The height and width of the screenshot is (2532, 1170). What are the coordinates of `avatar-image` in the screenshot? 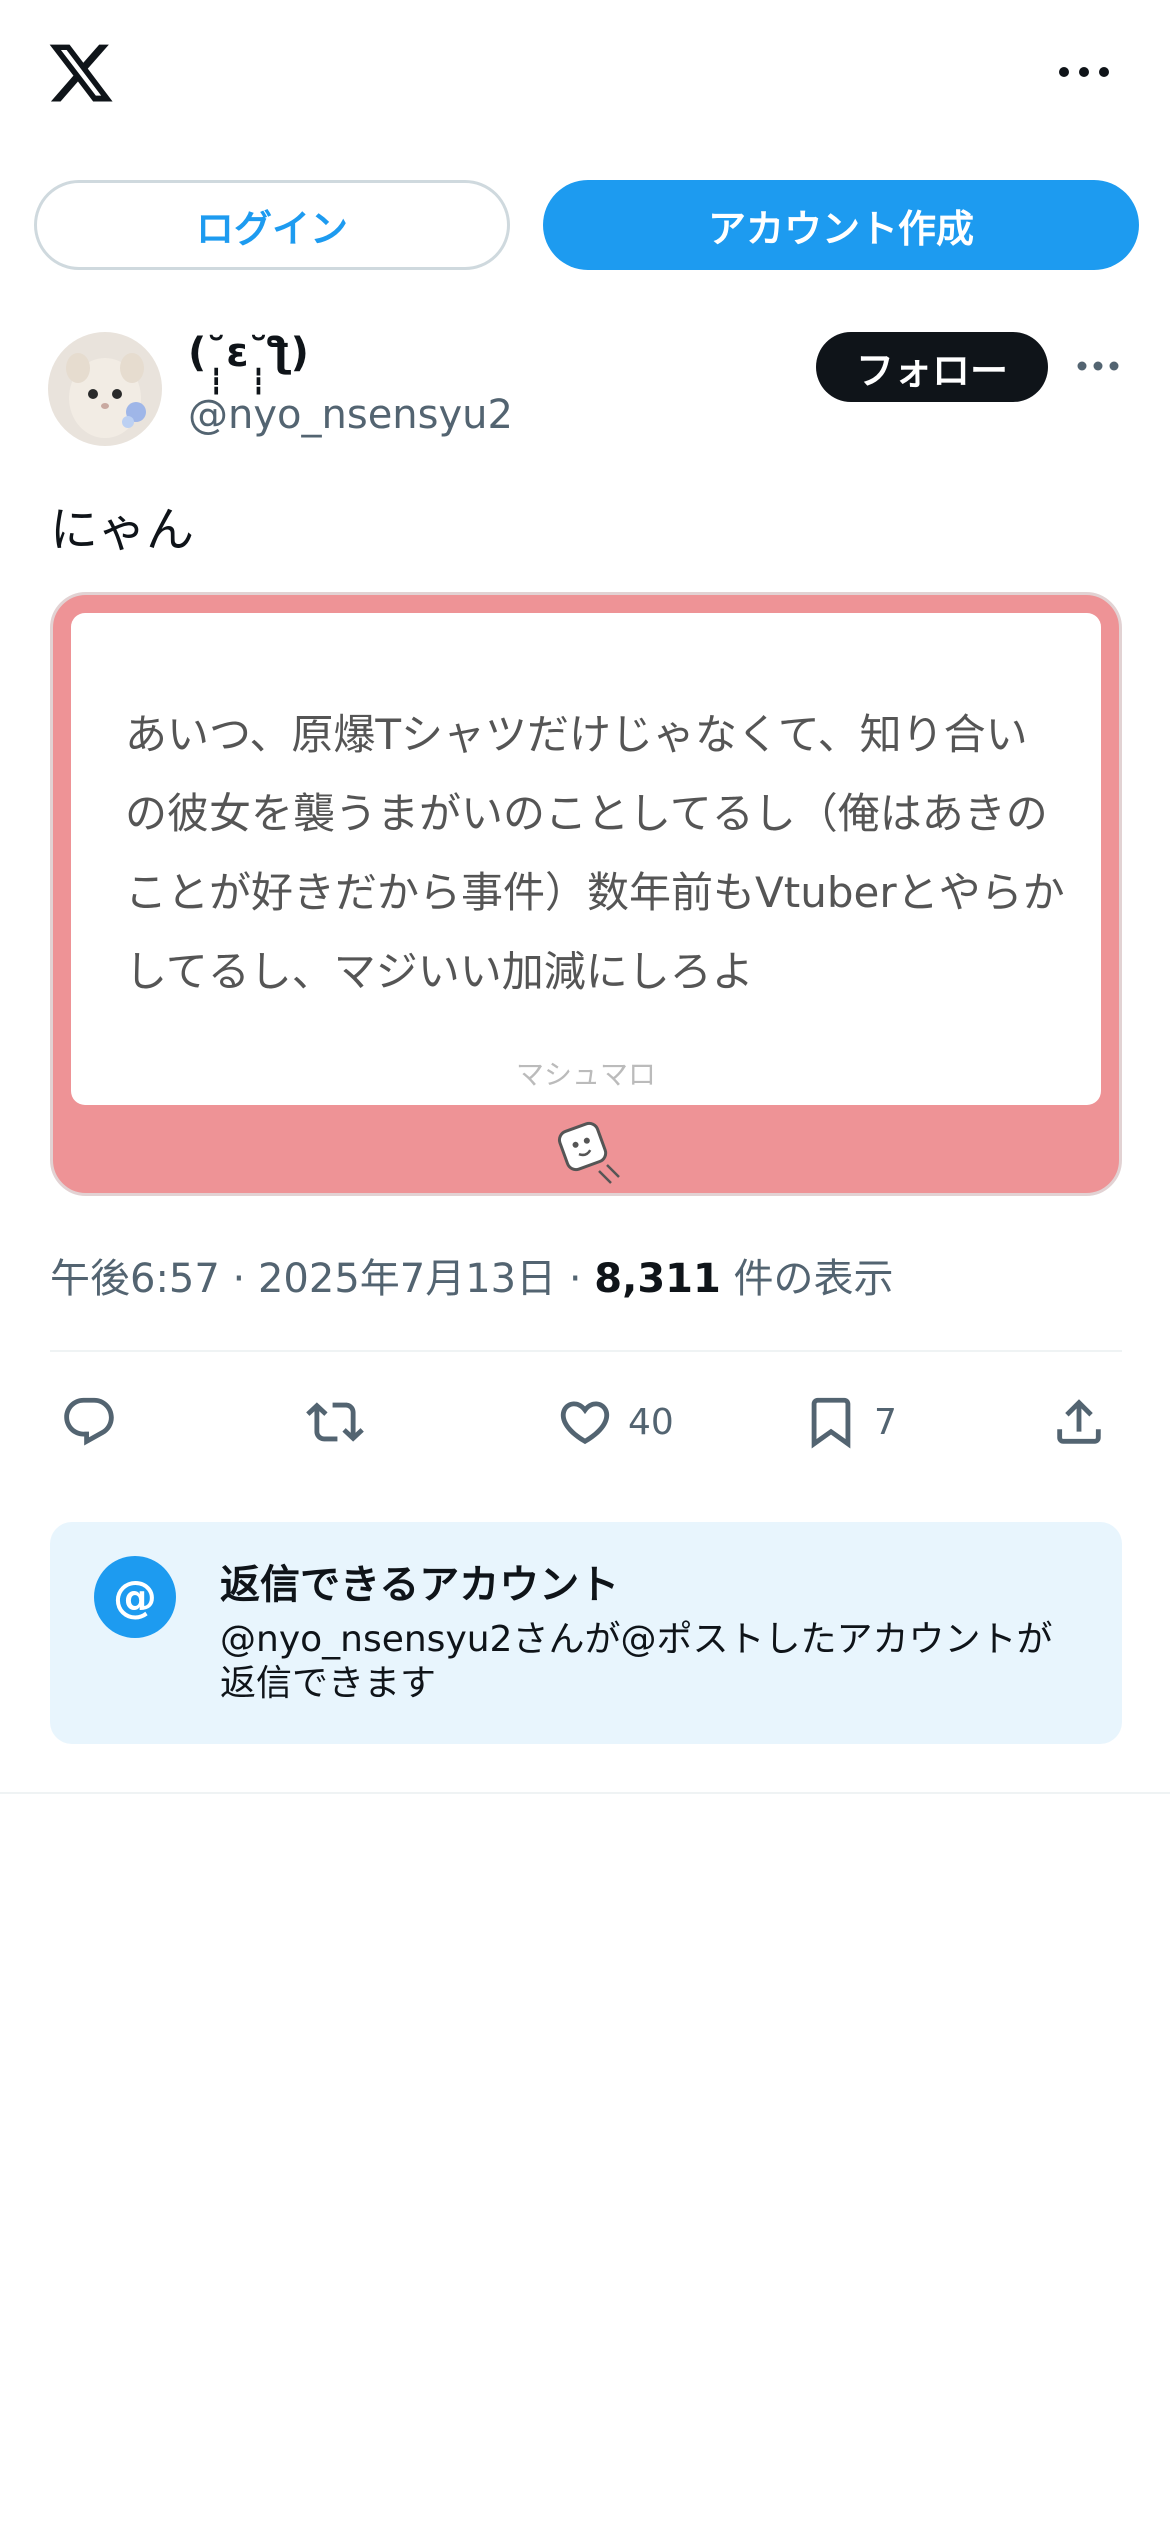 It's located at (105, 389).